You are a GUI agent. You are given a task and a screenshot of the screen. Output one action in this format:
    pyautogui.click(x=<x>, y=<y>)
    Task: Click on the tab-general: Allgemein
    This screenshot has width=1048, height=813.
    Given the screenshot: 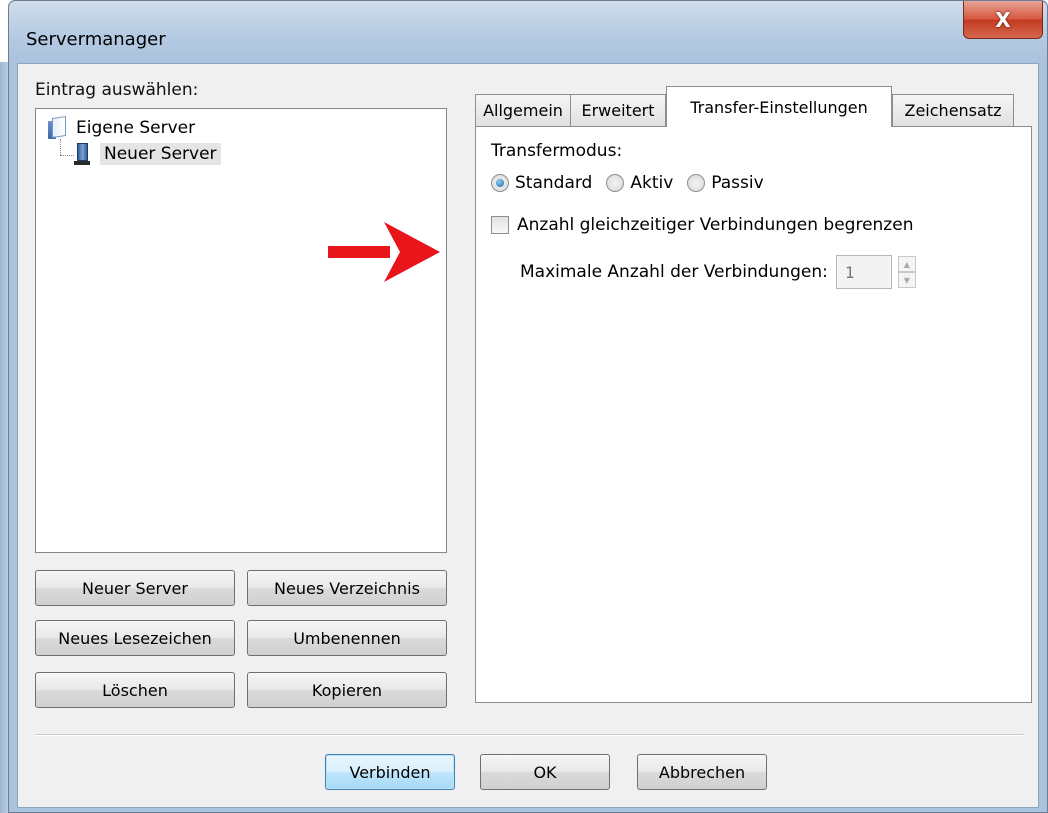 What is the action you would take?
    pyautogui.click(x=523, y=110)
    